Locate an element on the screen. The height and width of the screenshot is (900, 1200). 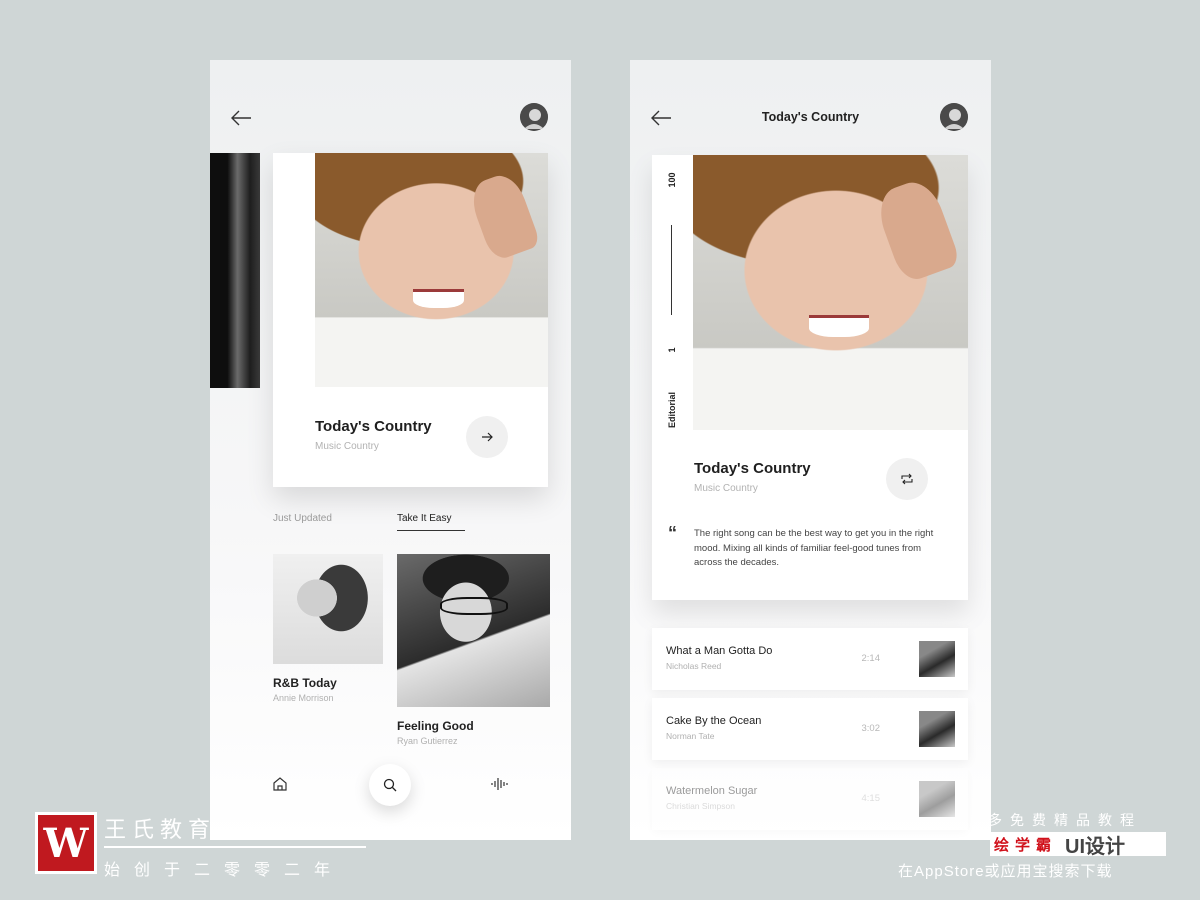
count-current-label: 1 is located at coordinates (672, 350).